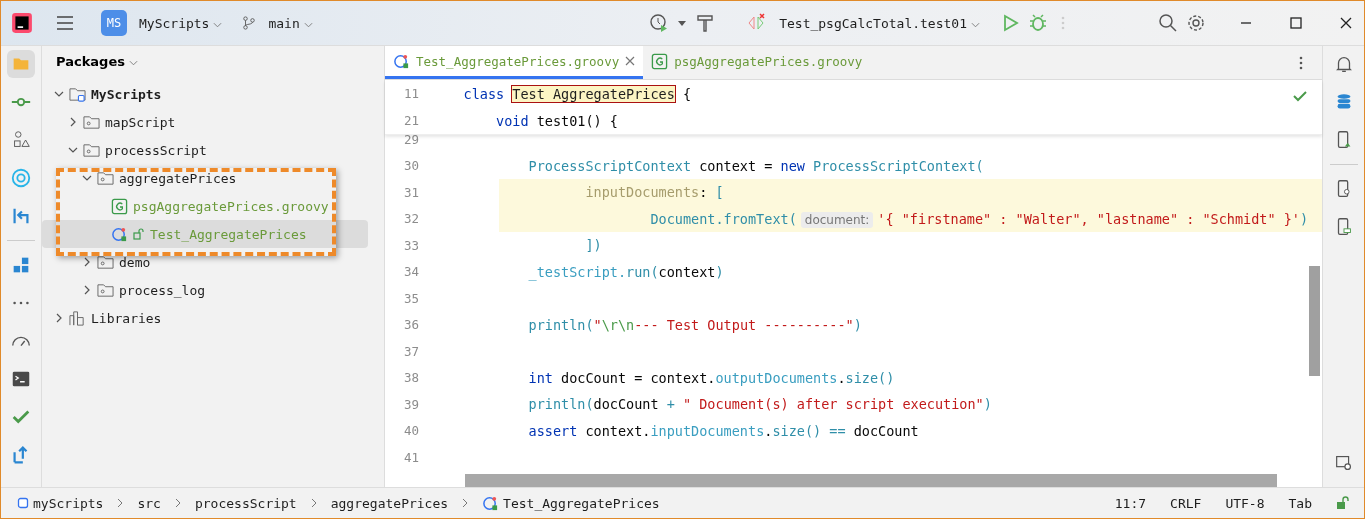 The width and height of the screenshot is (1365, 519). I want to click on line-number: 37, so click(410, 351).